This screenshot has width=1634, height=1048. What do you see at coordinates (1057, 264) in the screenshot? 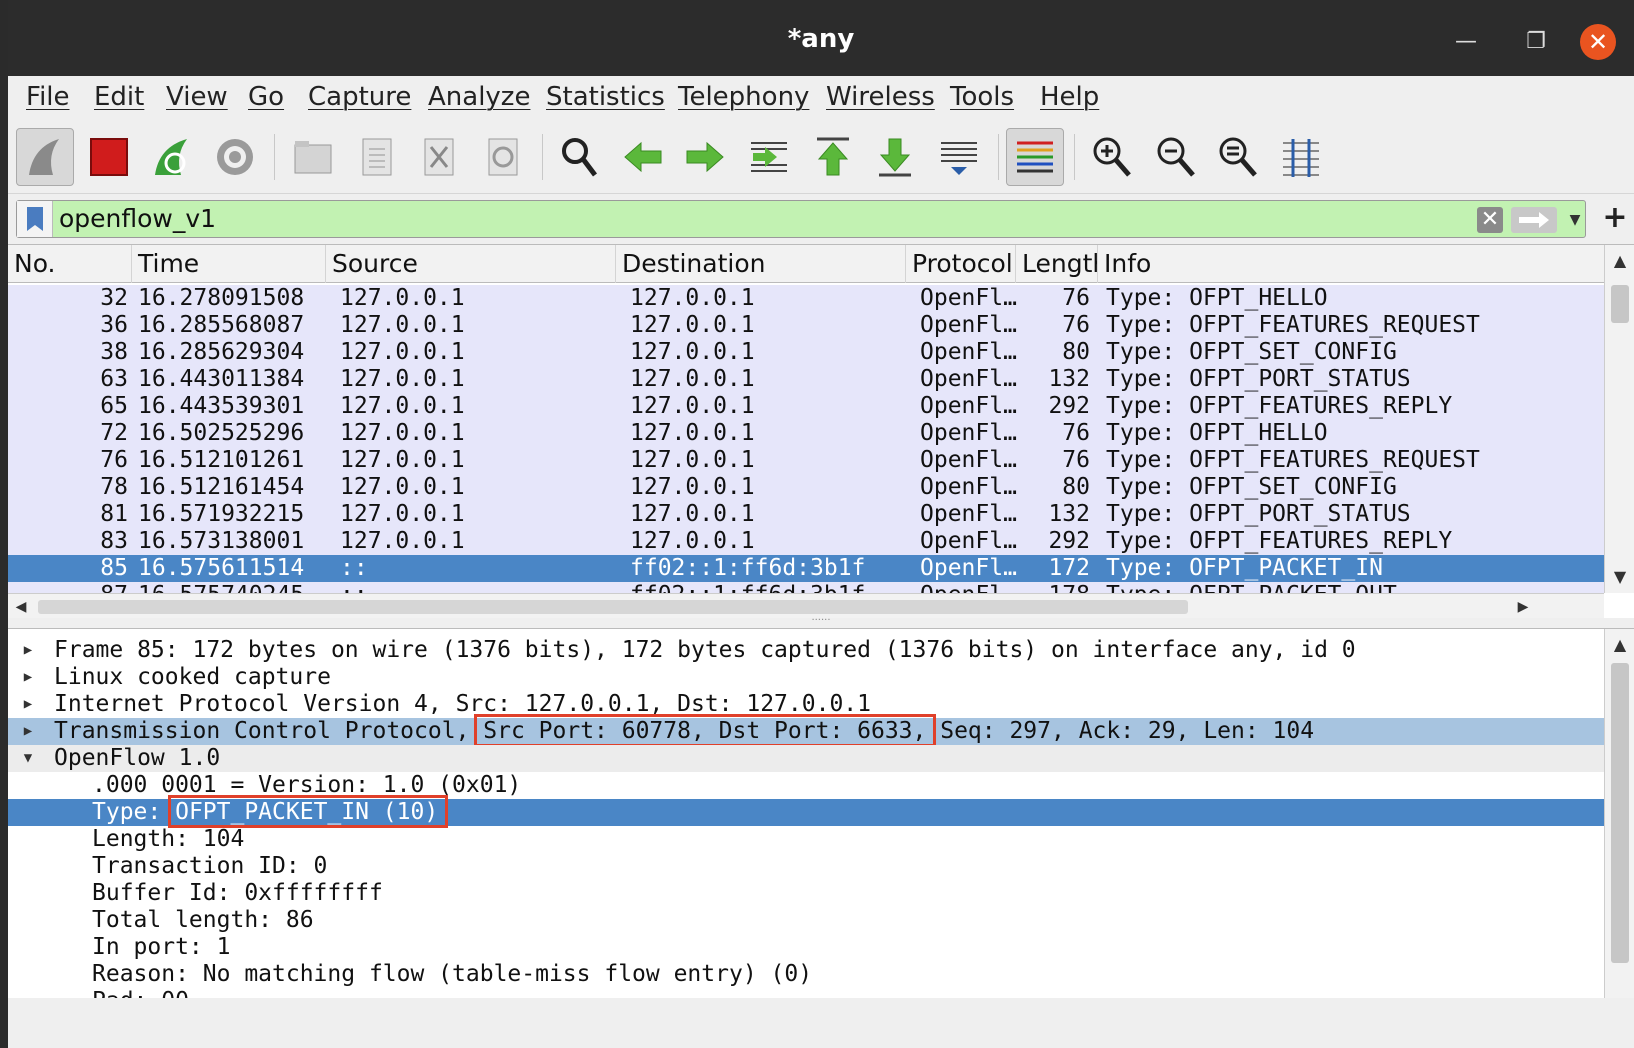
I see `column-length: Length` at bounding box center [1057, 264].